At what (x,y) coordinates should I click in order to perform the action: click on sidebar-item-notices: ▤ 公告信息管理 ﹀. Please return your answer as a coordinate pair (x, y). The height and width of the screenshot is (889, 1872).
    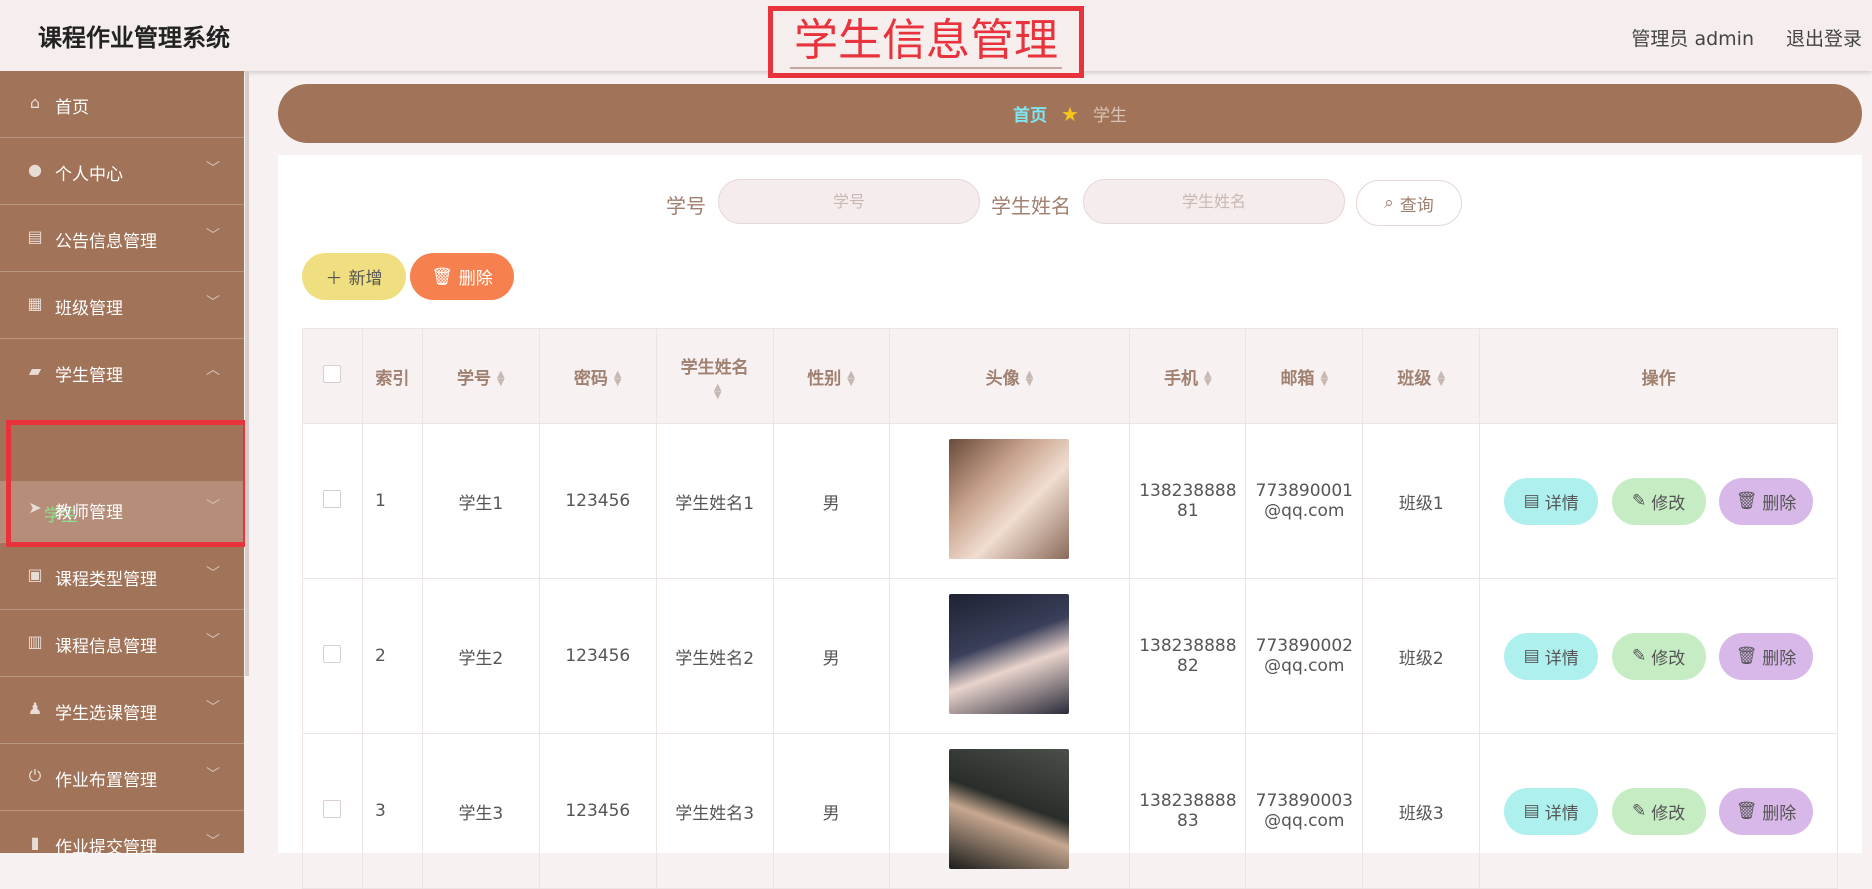
    Looking at the image, I should click on (122, 238).